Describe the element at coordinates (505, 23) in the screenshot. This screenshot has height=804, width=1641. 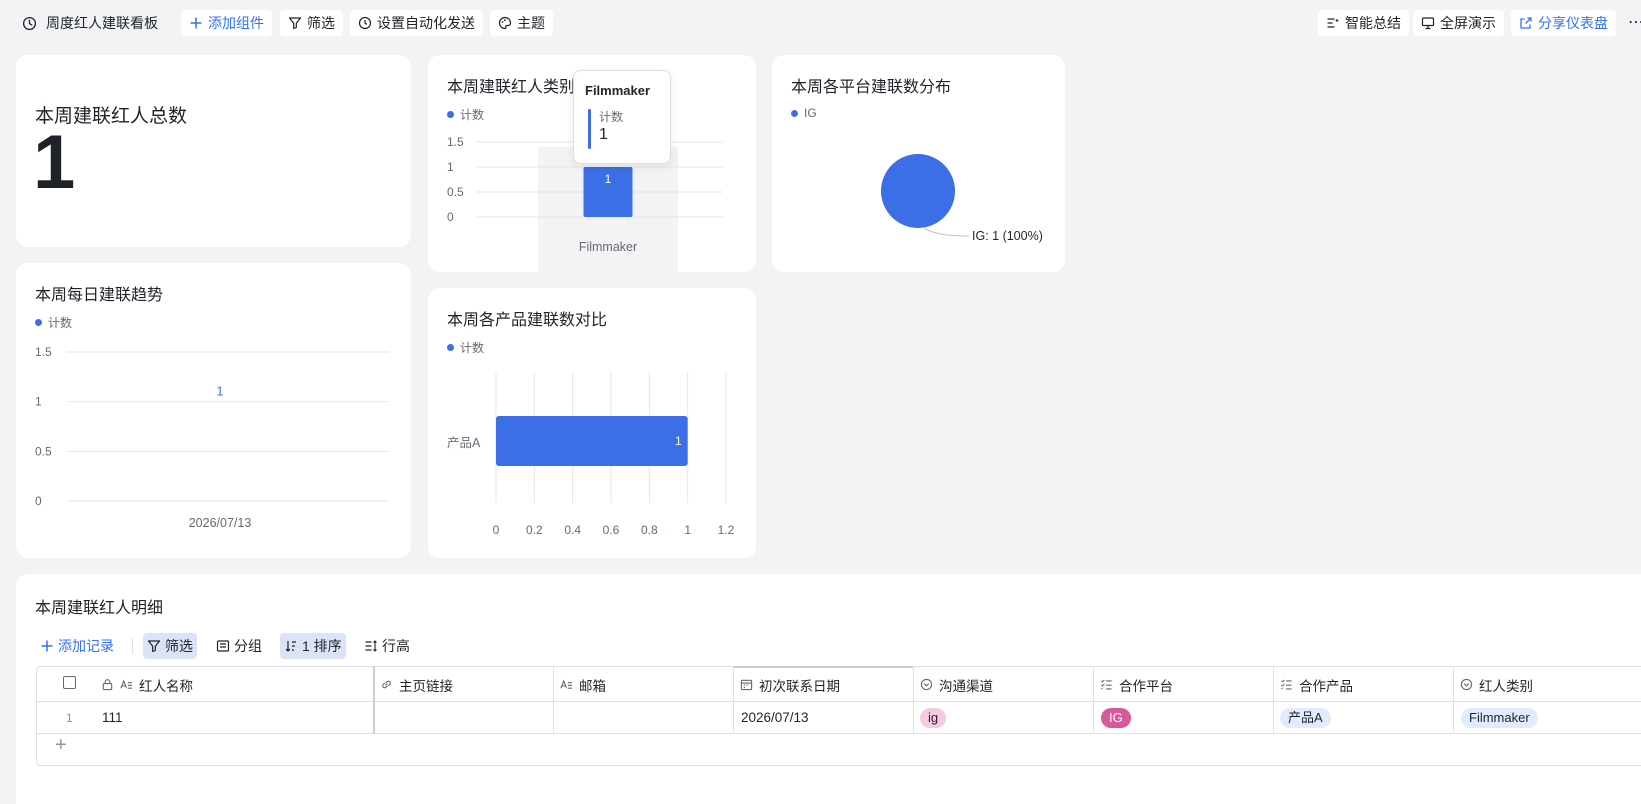
I see `palette-icon` at that location.